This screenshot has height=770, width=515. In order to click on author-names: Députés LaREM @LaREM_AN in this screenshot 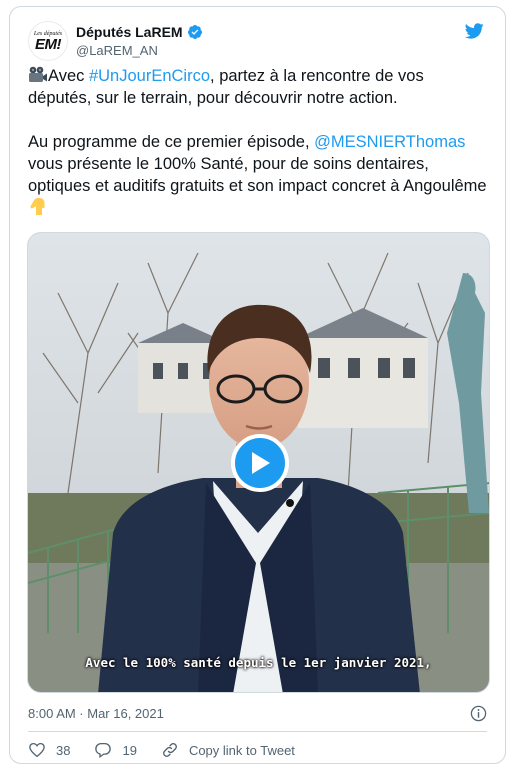, I will do `click(139, 41)`.